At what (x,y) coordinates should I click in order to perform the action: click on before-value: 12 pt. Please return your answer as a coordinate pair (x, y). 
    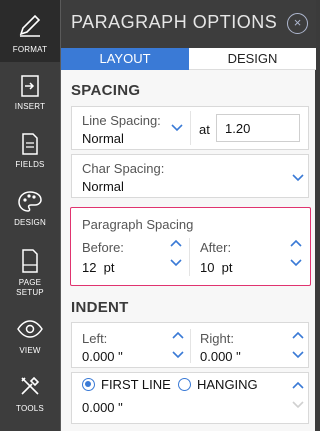
    Looking at the image, I should click on (98, 267).